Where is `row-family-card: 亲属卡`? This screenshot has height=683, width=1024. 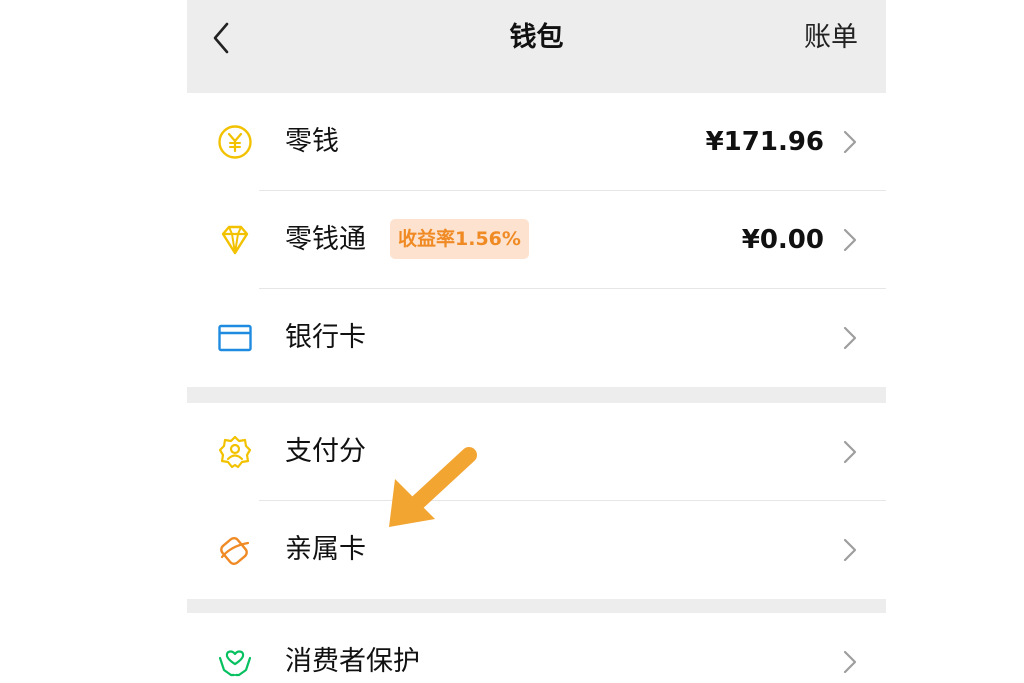
row-family-card: 亲属卡 is located at coordinates (536, 550).